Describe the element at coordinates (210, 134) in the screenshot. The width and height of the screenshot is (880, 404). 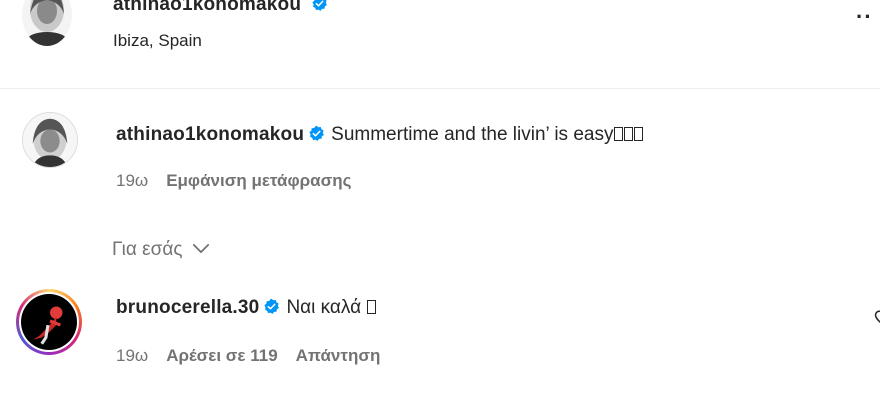
I see `caption-username: athinao1konomakou` at that location.